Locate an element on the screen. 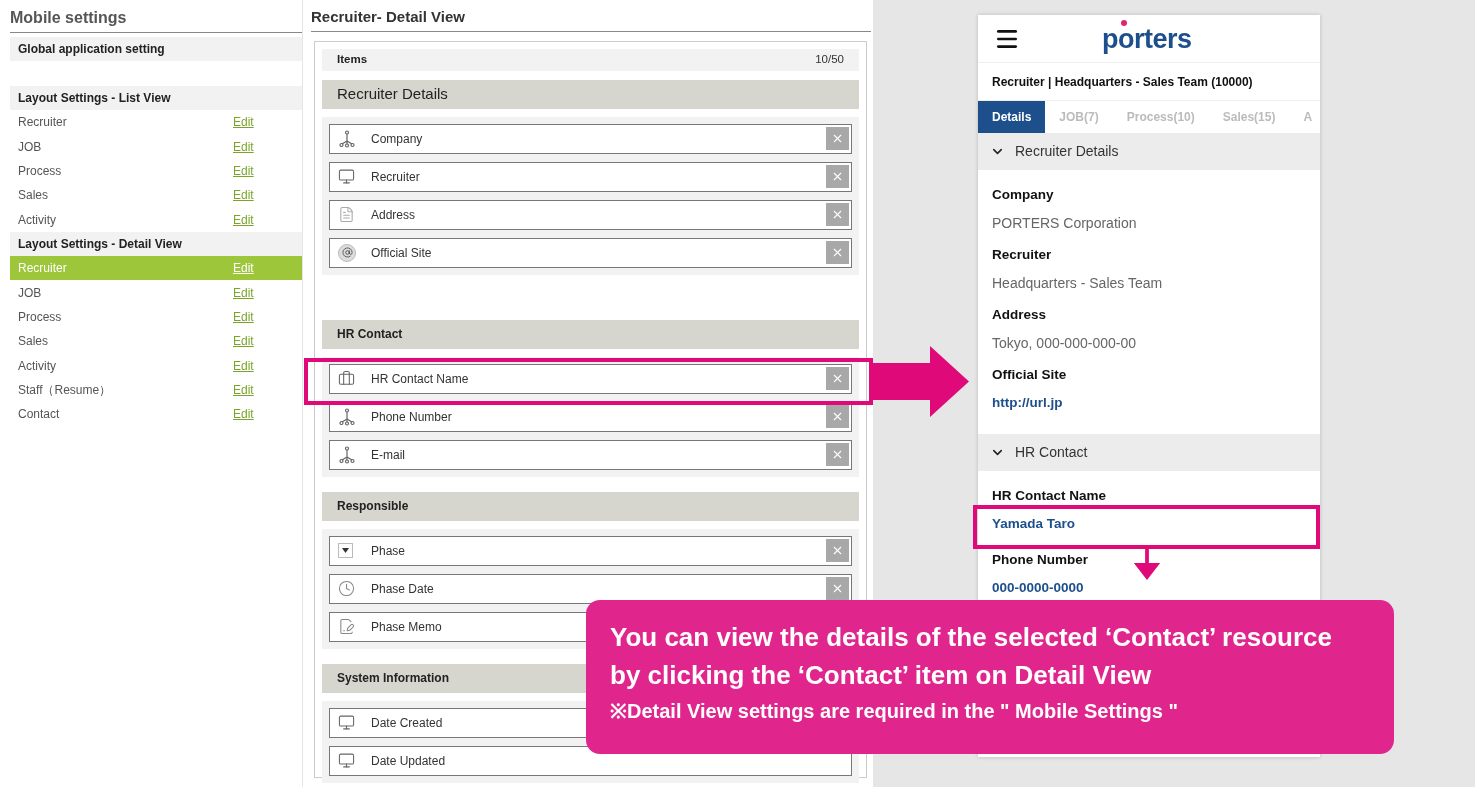  field-label: Date Created is located at coordinates (407, 723).